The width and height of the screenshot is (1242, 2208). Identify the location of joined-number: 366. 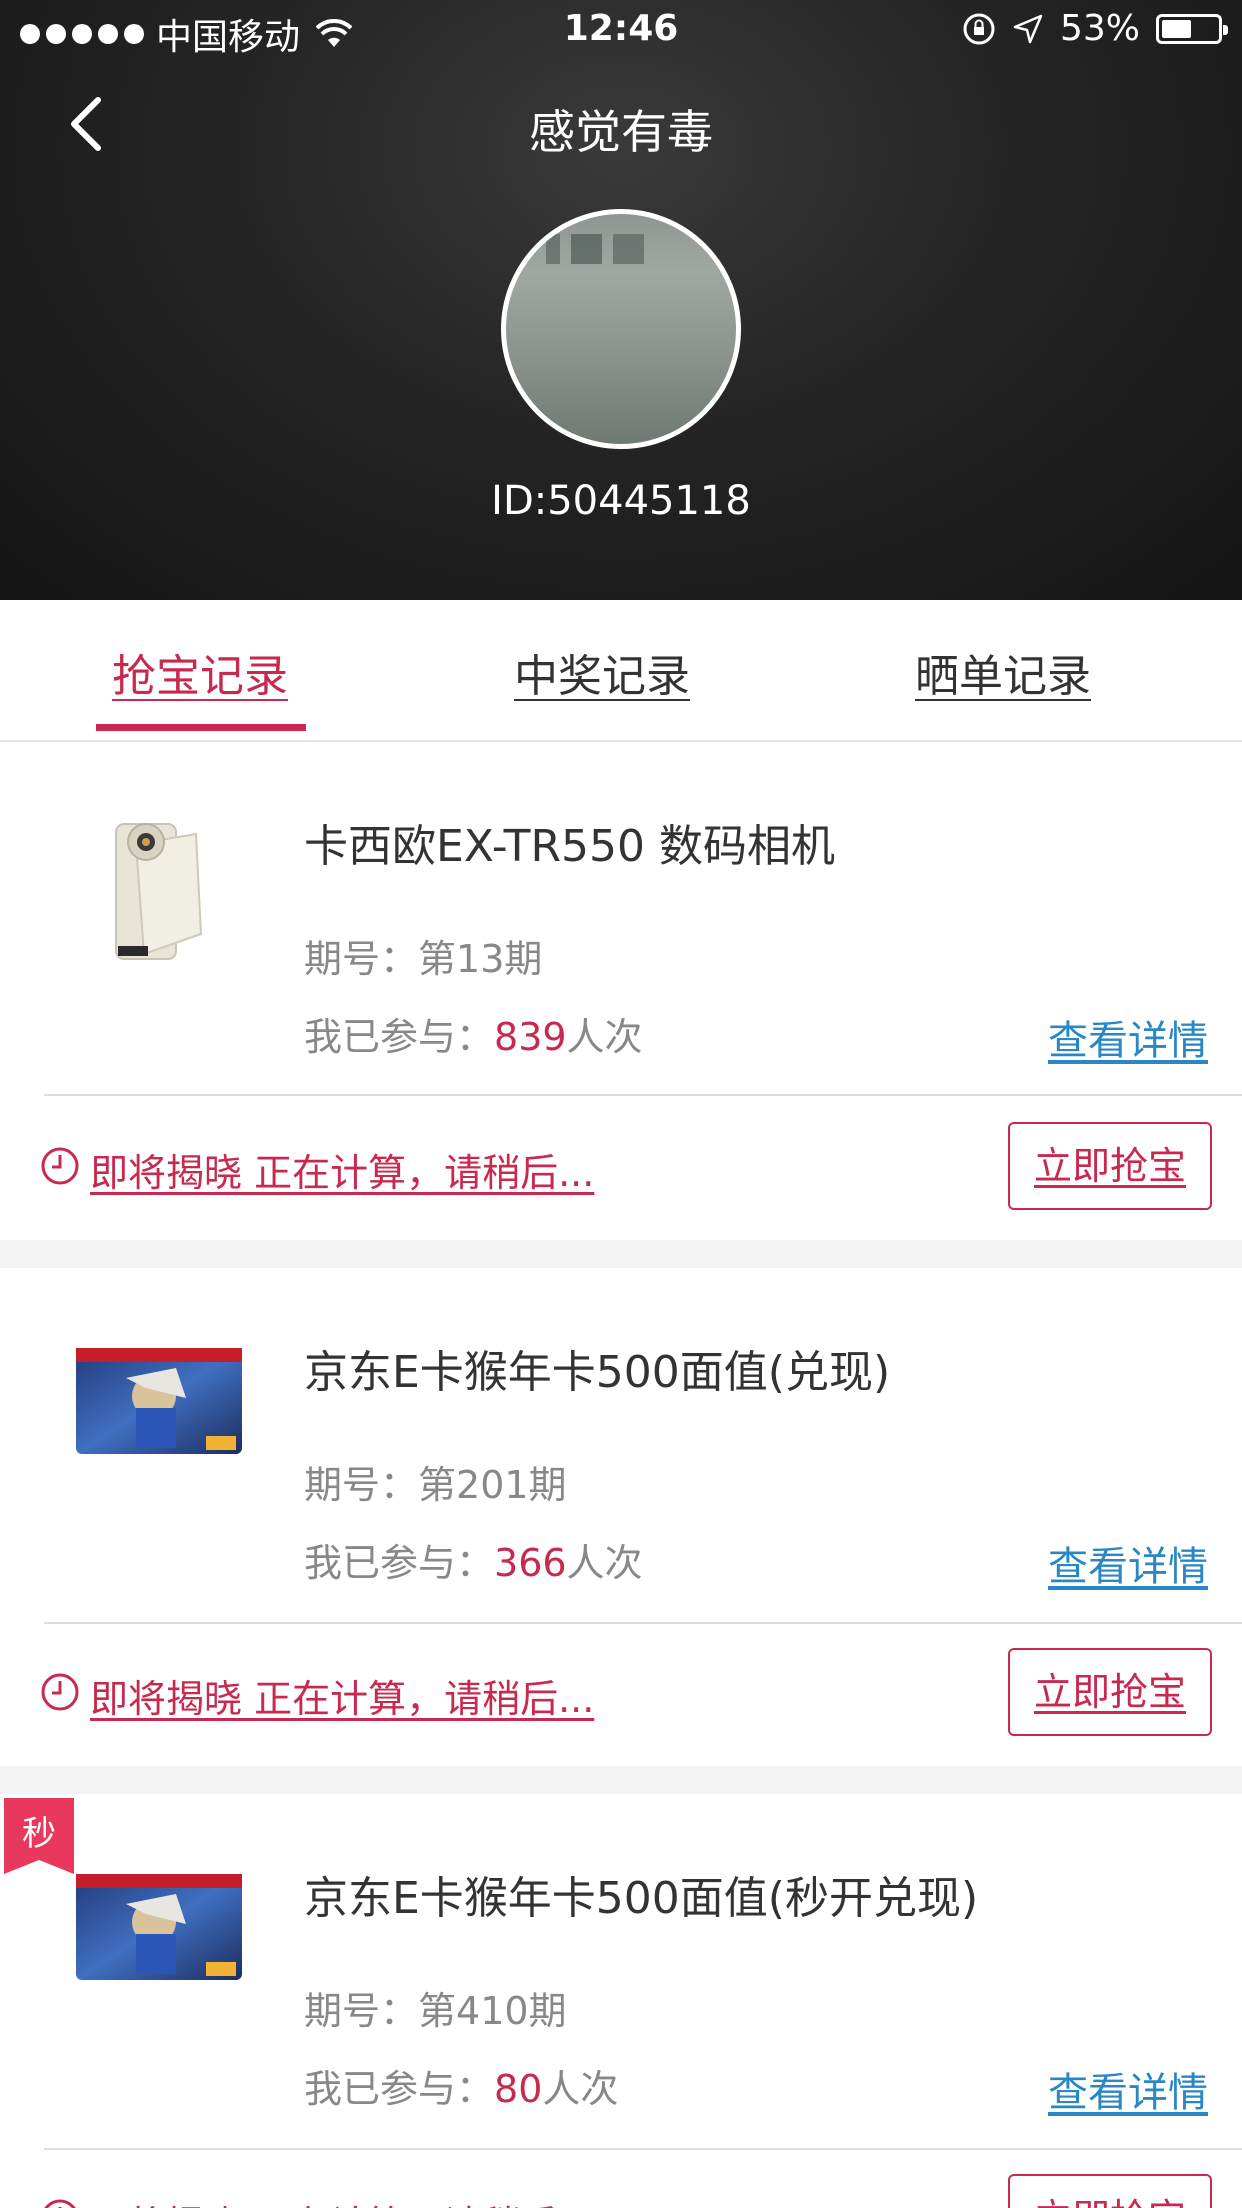
(530, 1563).